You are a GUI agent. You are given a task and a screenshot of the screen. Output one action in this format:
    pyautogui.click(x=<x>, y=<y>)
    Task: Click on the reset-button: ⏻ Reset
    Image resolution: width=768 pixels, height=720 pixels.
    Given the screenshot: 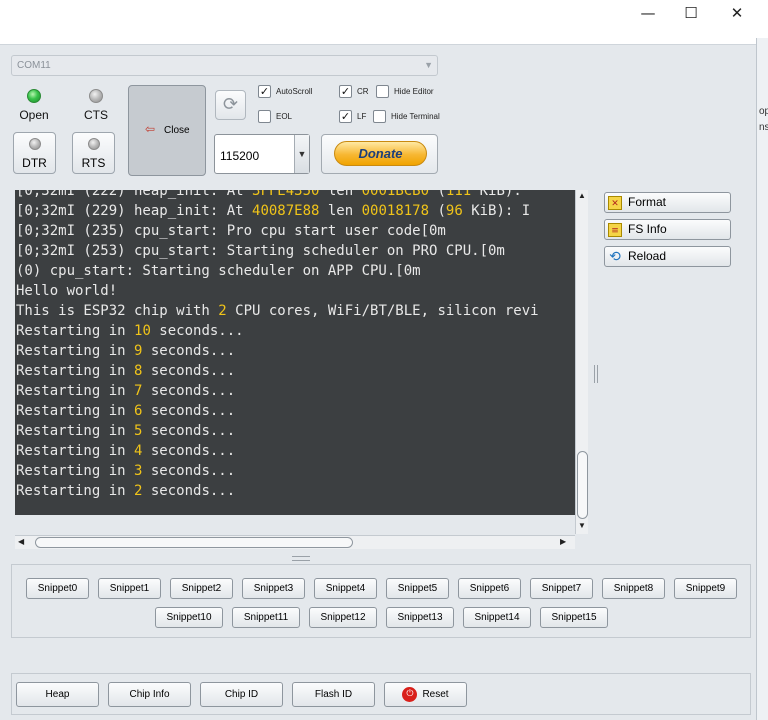 What is the action you would take?
    pyautogui.click(x=425, y=694)
    